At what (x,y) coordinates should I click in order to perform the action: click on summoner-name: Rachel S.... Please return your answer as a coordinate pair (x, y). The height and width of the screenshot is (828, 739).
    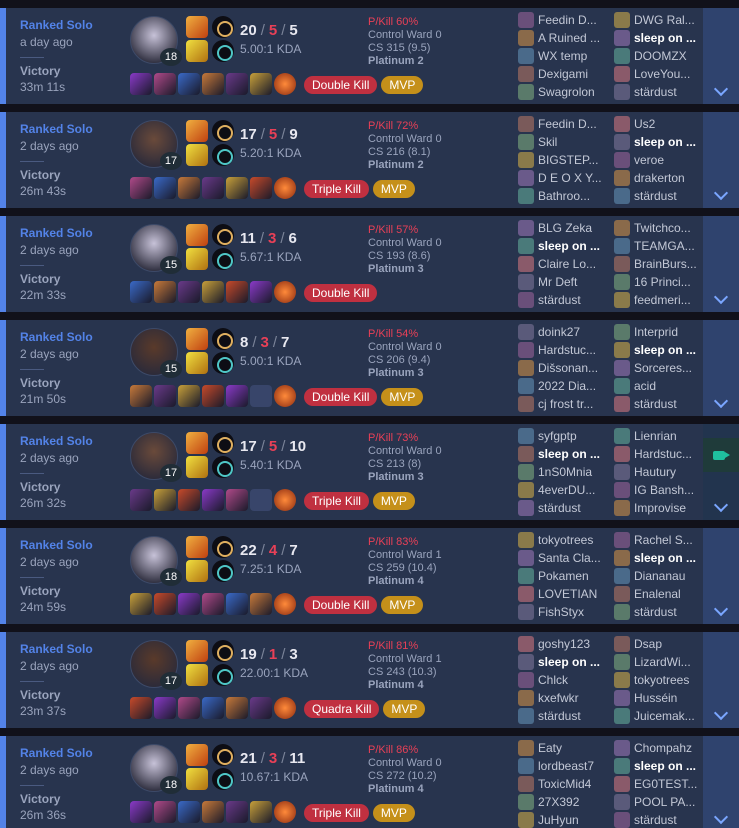
    Looking at the image, I should click on (672, 540).